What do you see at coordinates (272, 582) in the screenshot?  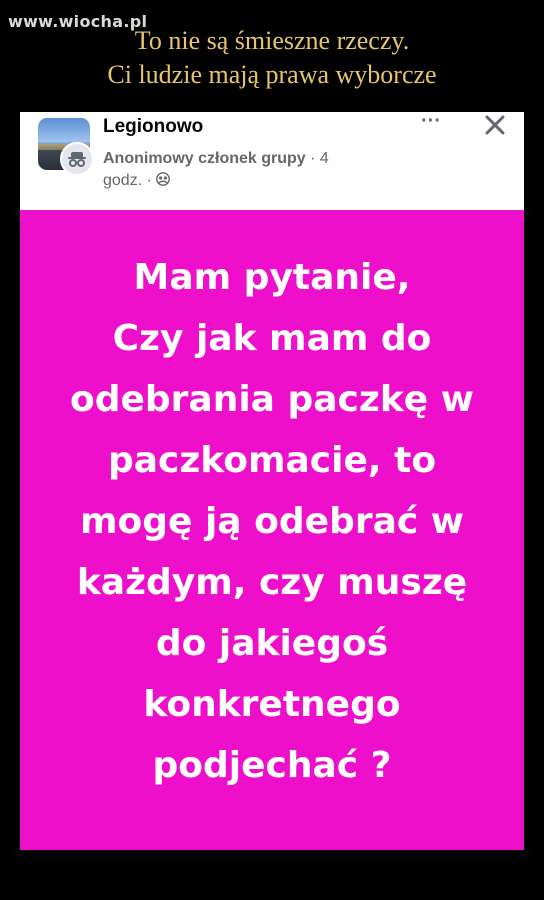 I see `post-text-line: każdym, czy muszę` at bounding box center [272, 582].